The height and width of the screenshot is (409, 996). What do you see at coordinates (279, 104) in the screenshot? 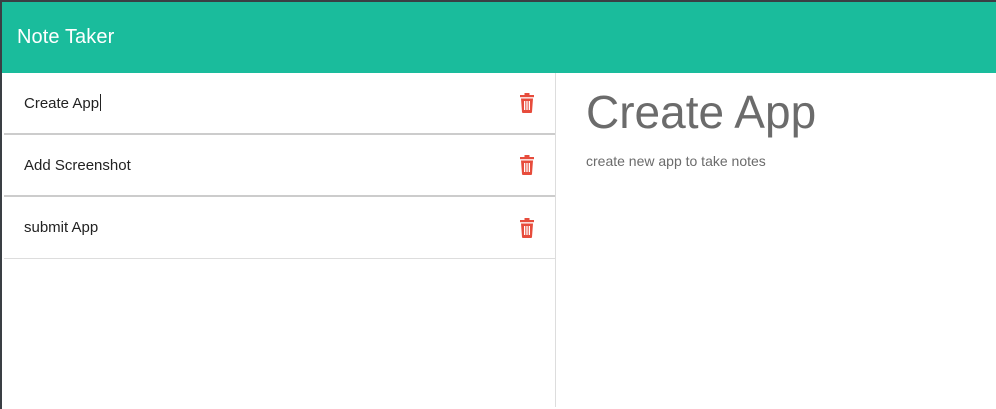
I see `list-item: Create App` at bounding box center [279, 104].